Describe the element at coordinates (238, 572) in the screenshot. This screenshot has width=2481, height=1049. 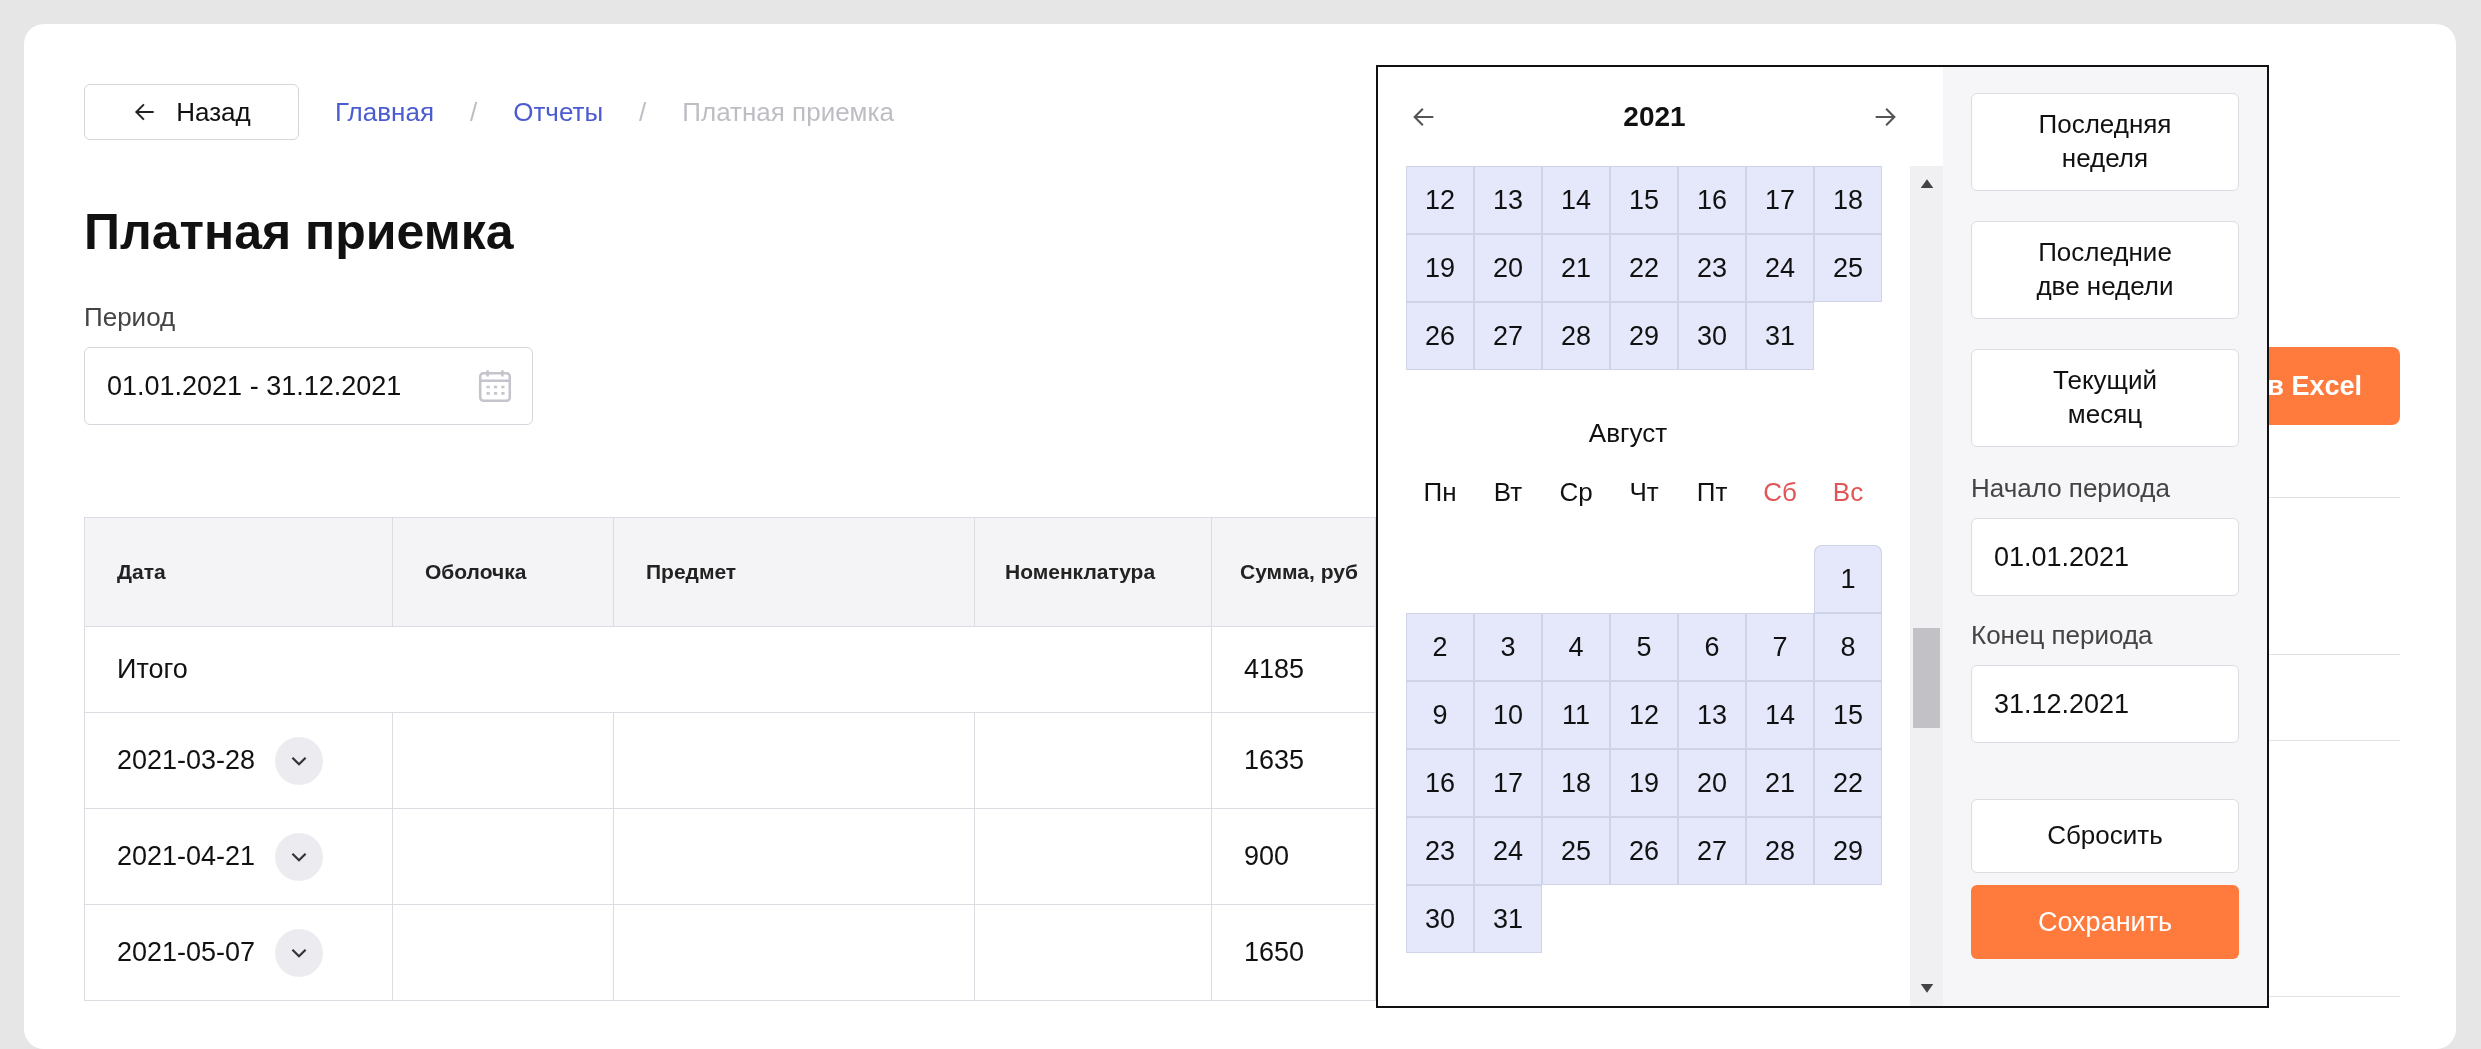
I see `column-header: Дата` at that location.